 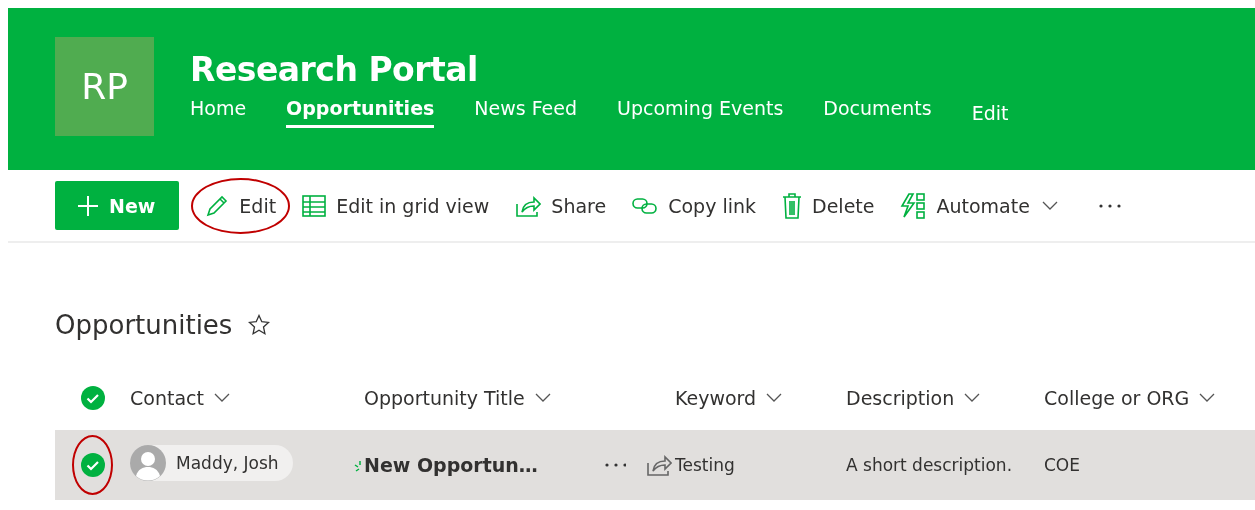 I want to click on plus-icon, so click(x=88, y=205).